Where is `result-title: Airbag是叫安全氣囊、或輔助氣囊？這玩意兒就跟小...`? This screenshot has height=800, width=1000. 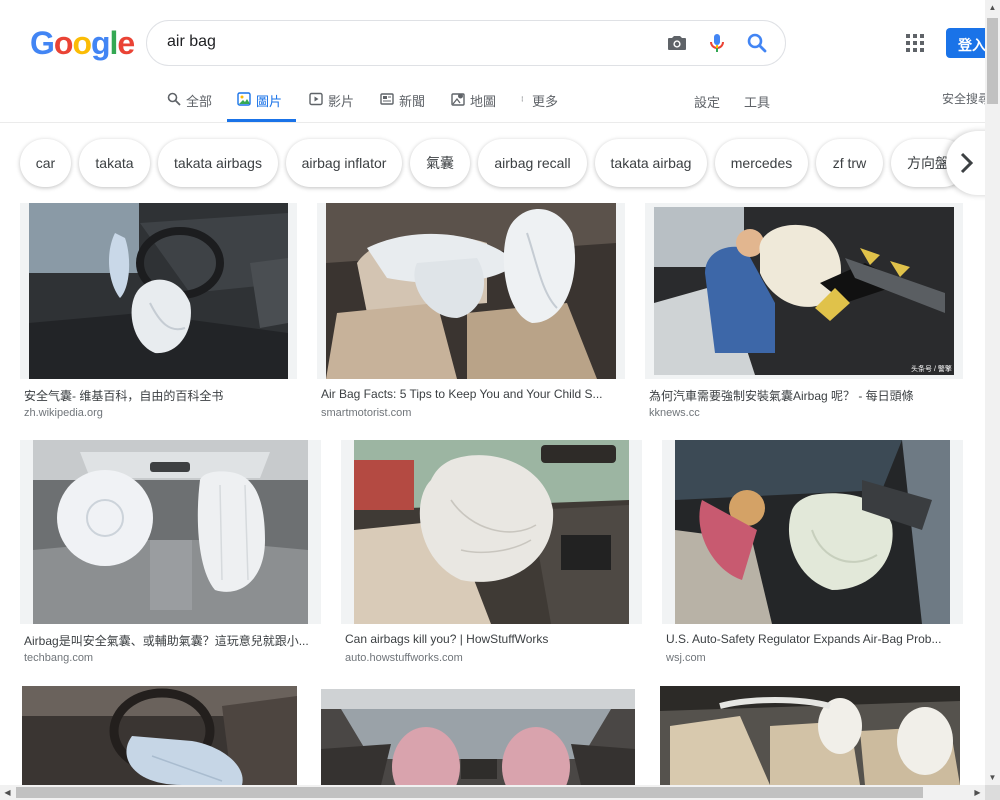
result-title: Airbag是叫安全氣囊、或輔助氣囊？這玩意兒就跟小... is located at coordinates (171, 640).